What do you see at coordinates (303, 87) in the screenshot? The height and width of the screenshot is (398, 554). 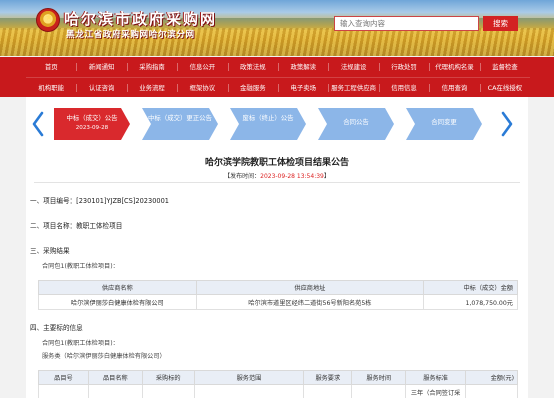 I see `nav-item-emall: 电子卖场` at bounding box center [303, 87].